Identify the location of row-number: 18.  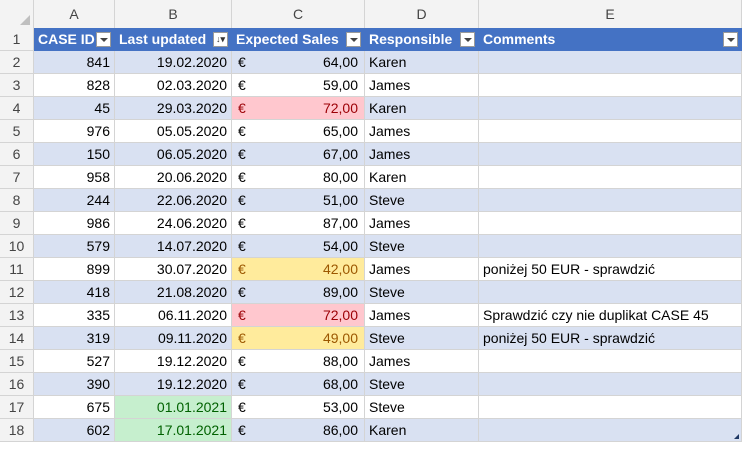
(17, 430).